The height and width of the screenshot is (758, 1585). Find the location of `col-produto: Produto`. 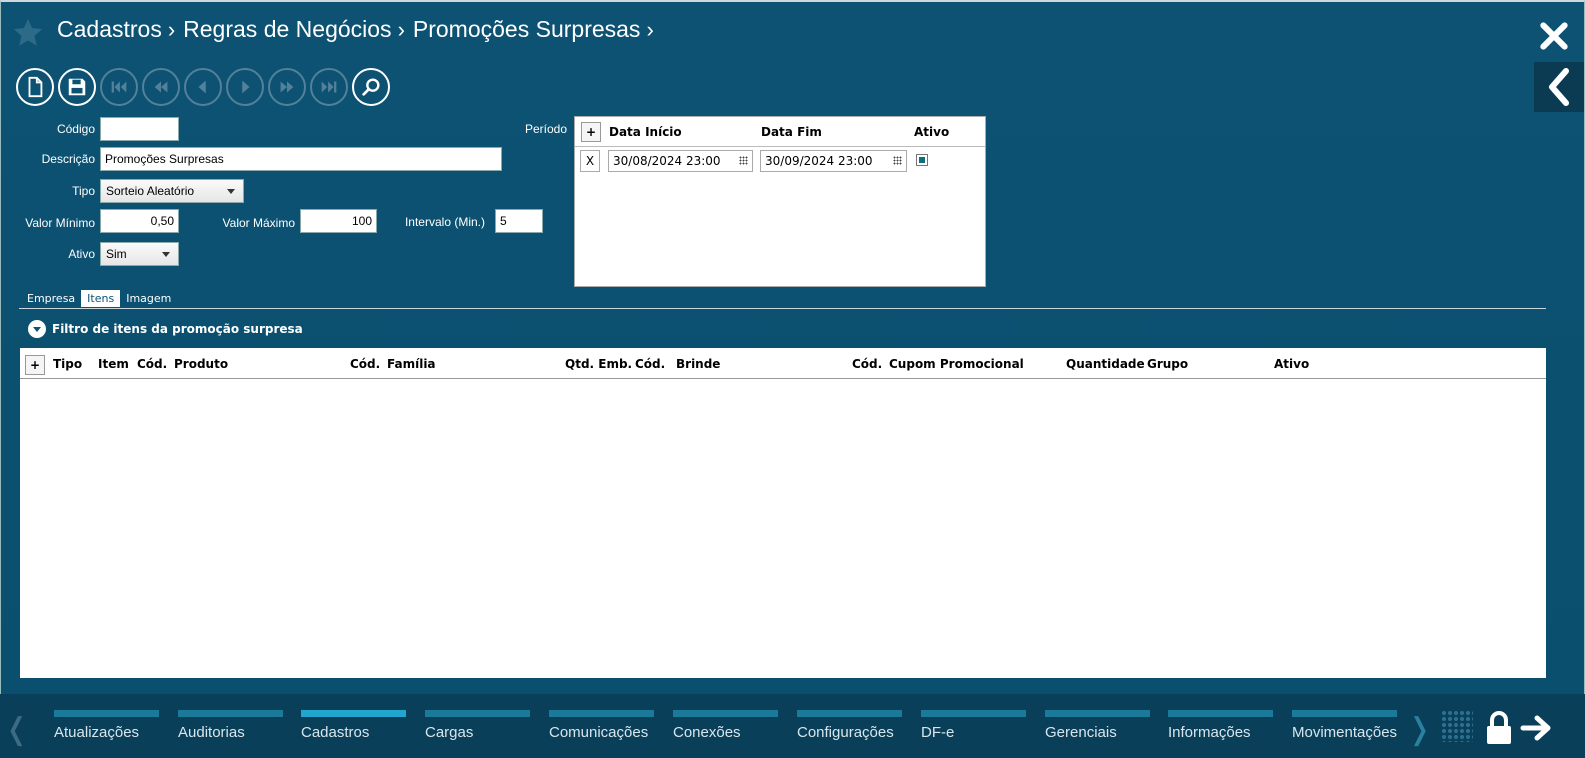

col-produto: Produto is located at coordinates (201, 364).